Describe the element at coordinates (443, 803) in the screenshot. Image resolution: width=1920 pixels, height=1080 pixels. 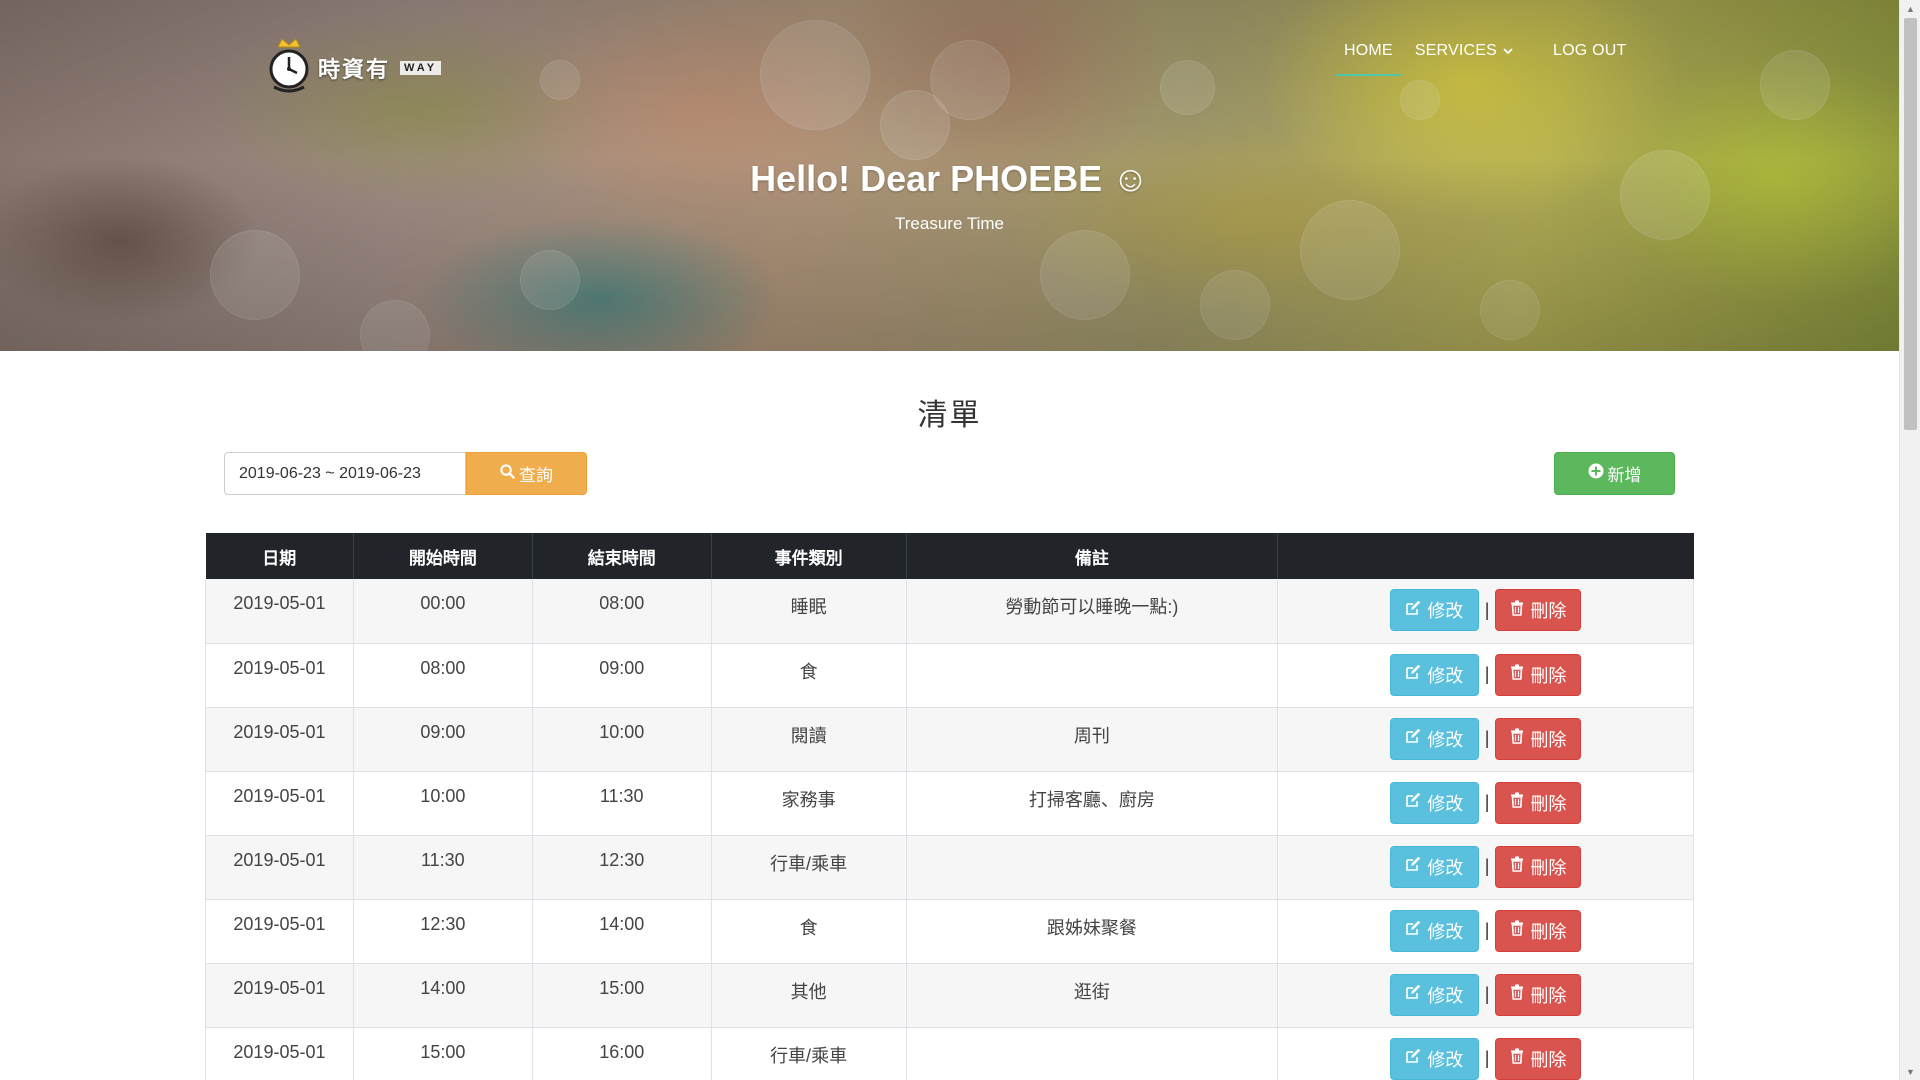
I see `cell-start-time: 10:00` at that location.